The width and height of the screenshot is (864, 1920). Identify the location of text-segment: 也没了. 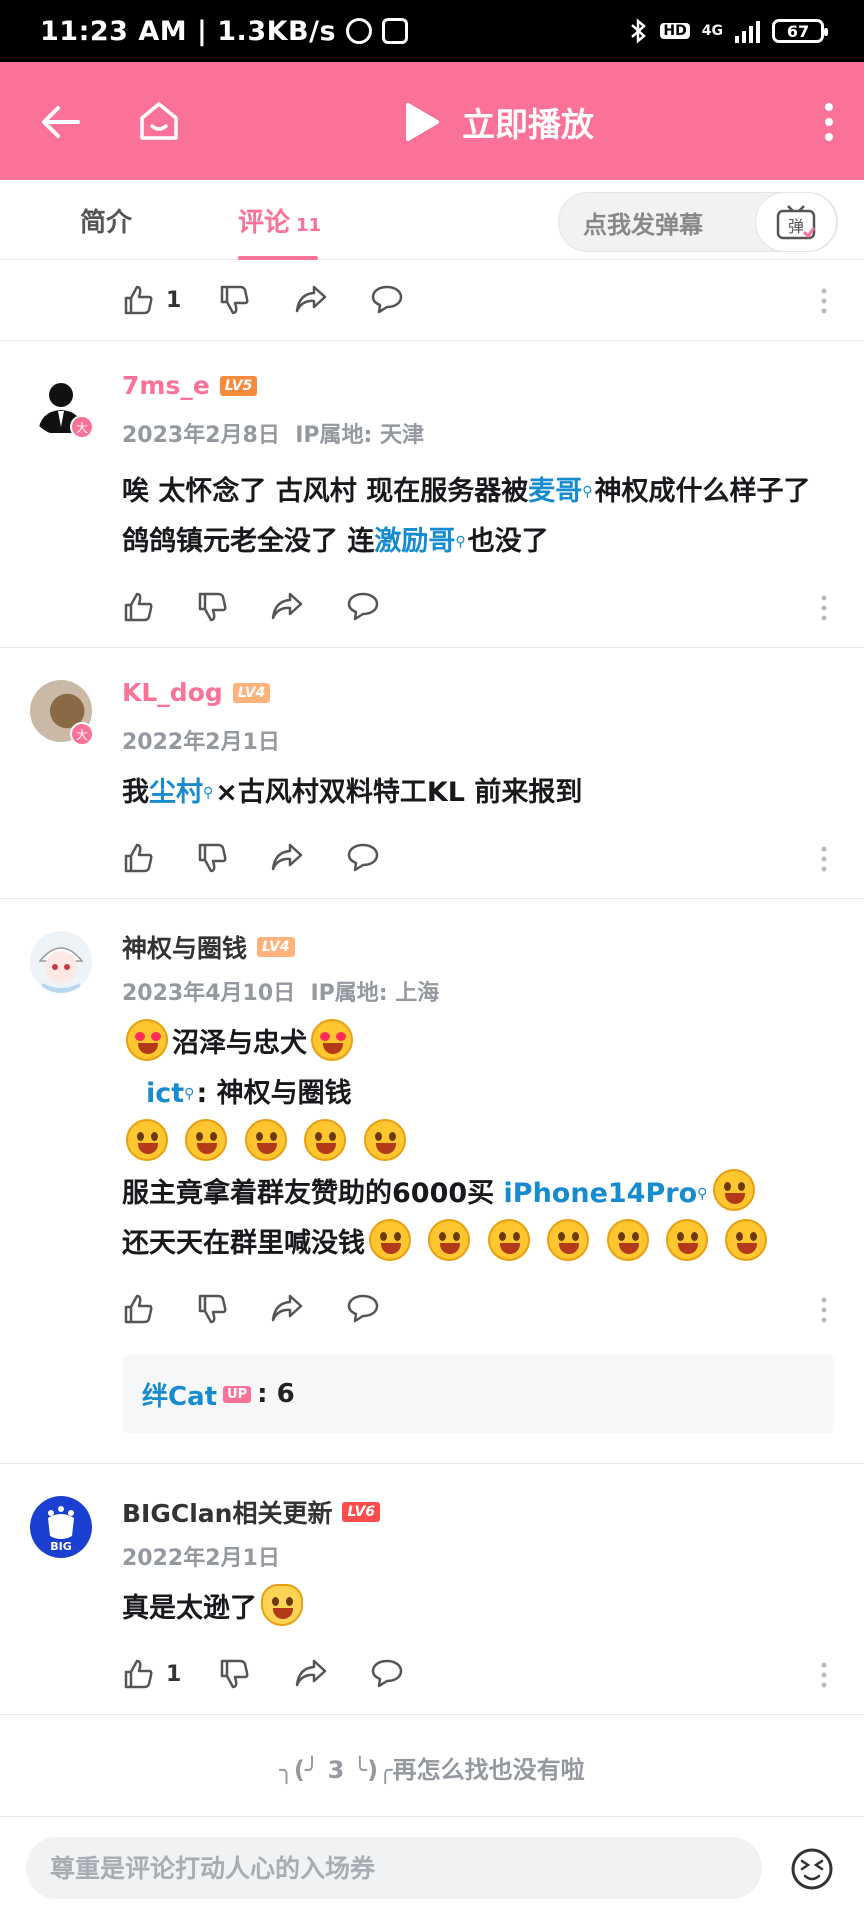
(508, 541).